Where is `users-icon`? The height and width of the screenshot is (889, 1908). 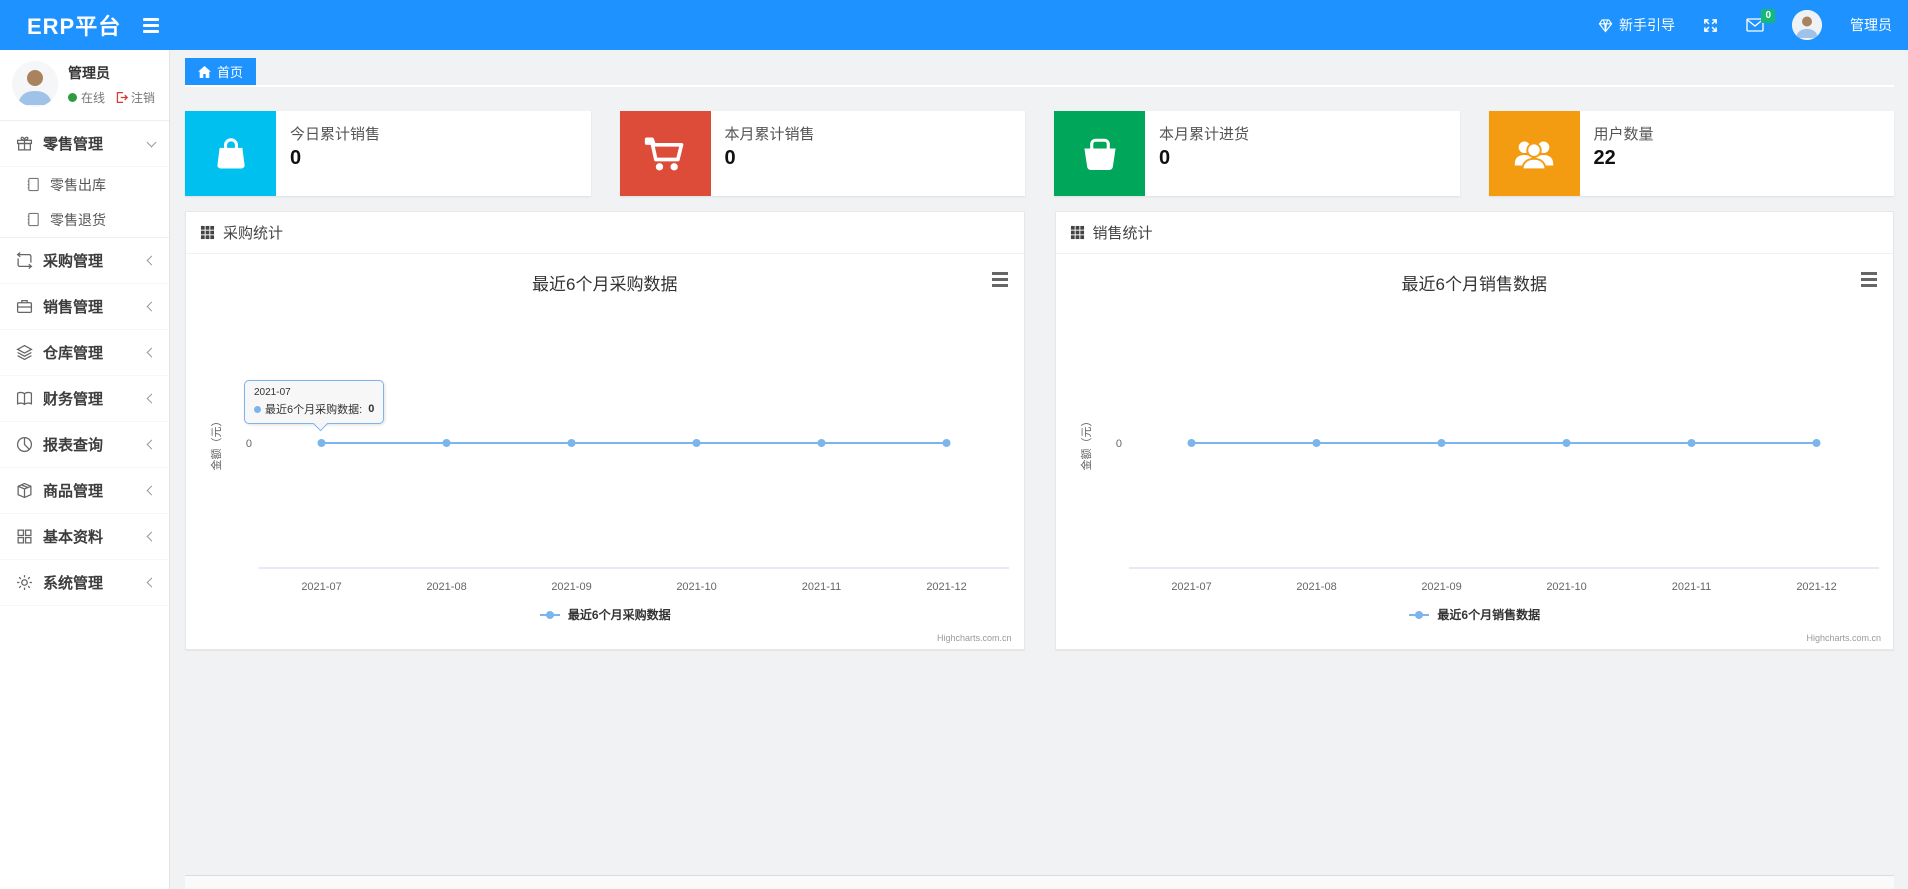 users-icon is located at coordinates (1534, 155).